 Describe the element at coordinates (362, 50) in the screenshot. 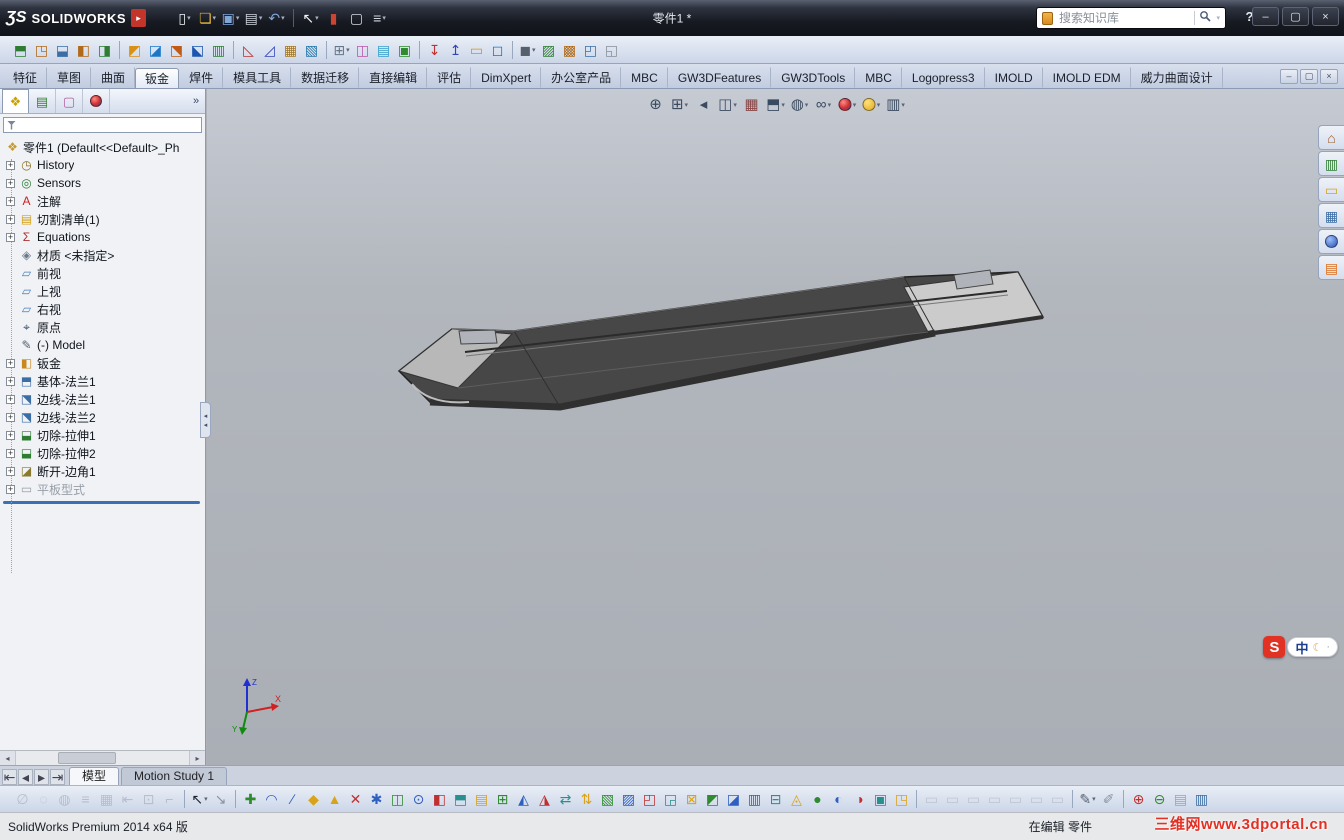

I see `sheetmetal-icon-18: ◫` at that location.